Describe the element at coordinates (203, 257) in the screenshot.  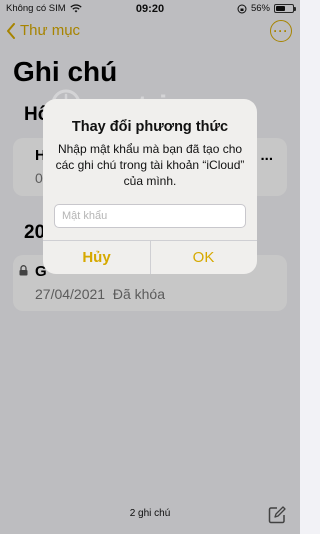
I see `ok-button: OK` at that location.